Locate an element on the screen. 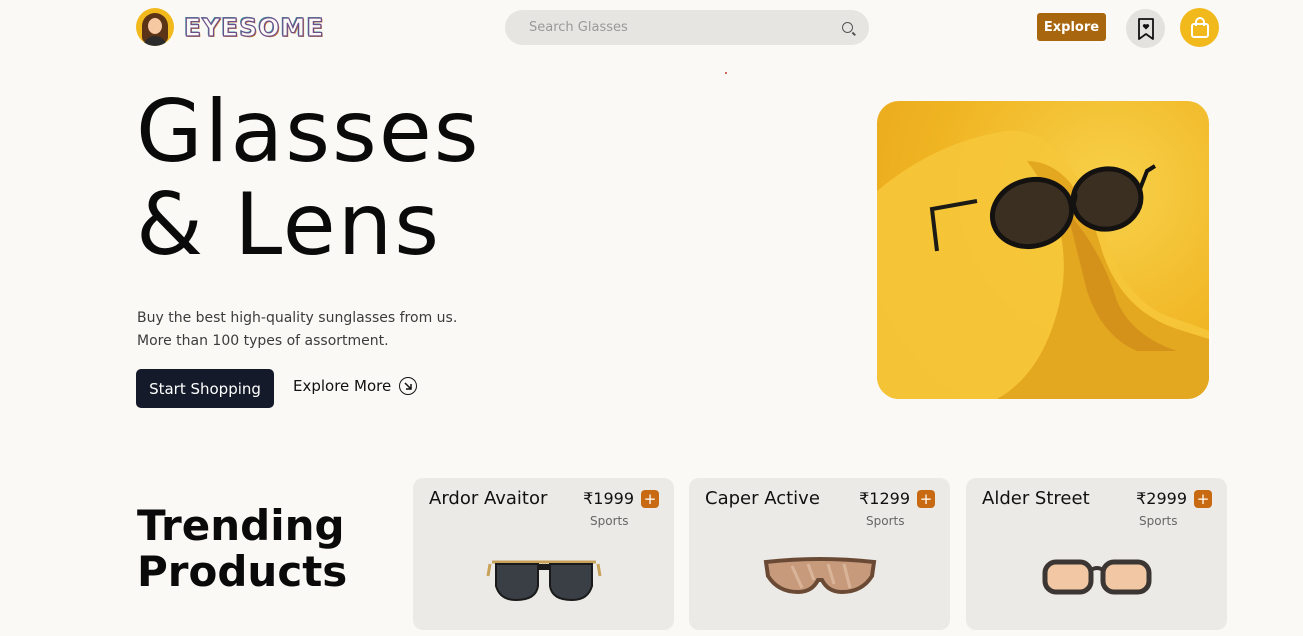 This screenshot has width=1303, height=636. explore-more-link: Explore More is located at coordinates (355, 386).